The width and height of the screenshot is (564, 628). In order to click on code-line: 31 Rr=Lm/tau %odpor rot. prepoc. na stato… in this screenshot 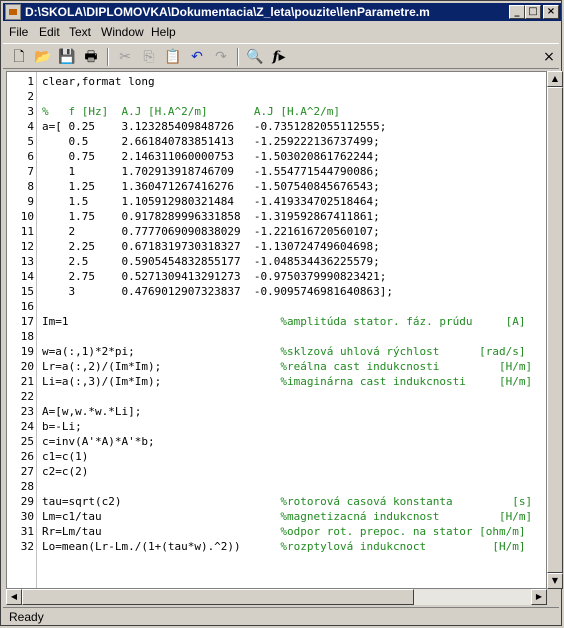, I will do `click(276, 531)`.